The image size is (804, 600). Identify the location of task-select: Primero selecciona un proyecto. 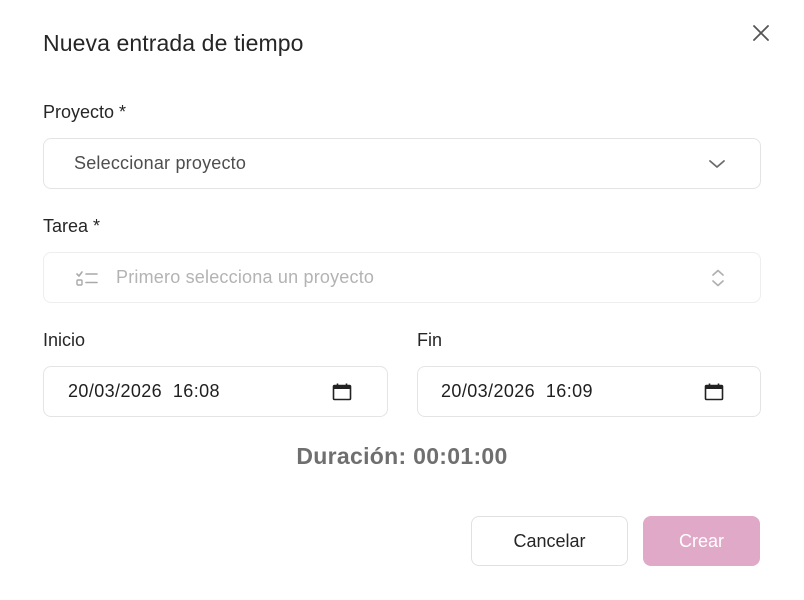
(402, 277).